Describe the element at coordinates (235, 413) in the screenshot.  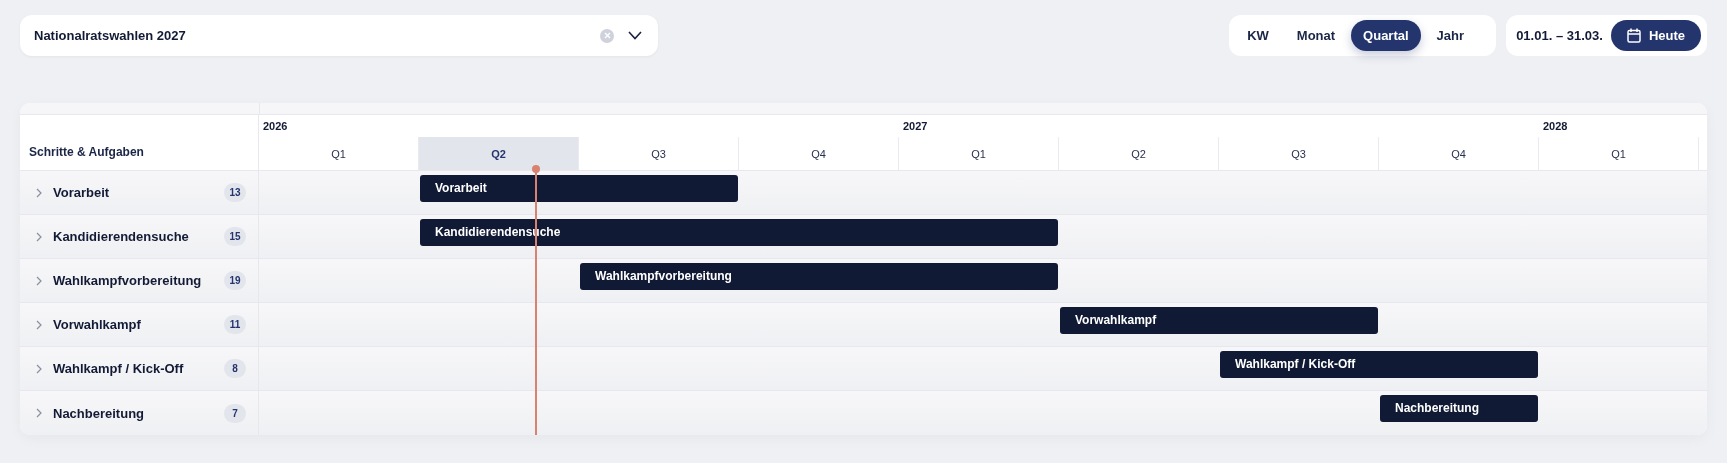
I see `count-badge: 7` at that location.